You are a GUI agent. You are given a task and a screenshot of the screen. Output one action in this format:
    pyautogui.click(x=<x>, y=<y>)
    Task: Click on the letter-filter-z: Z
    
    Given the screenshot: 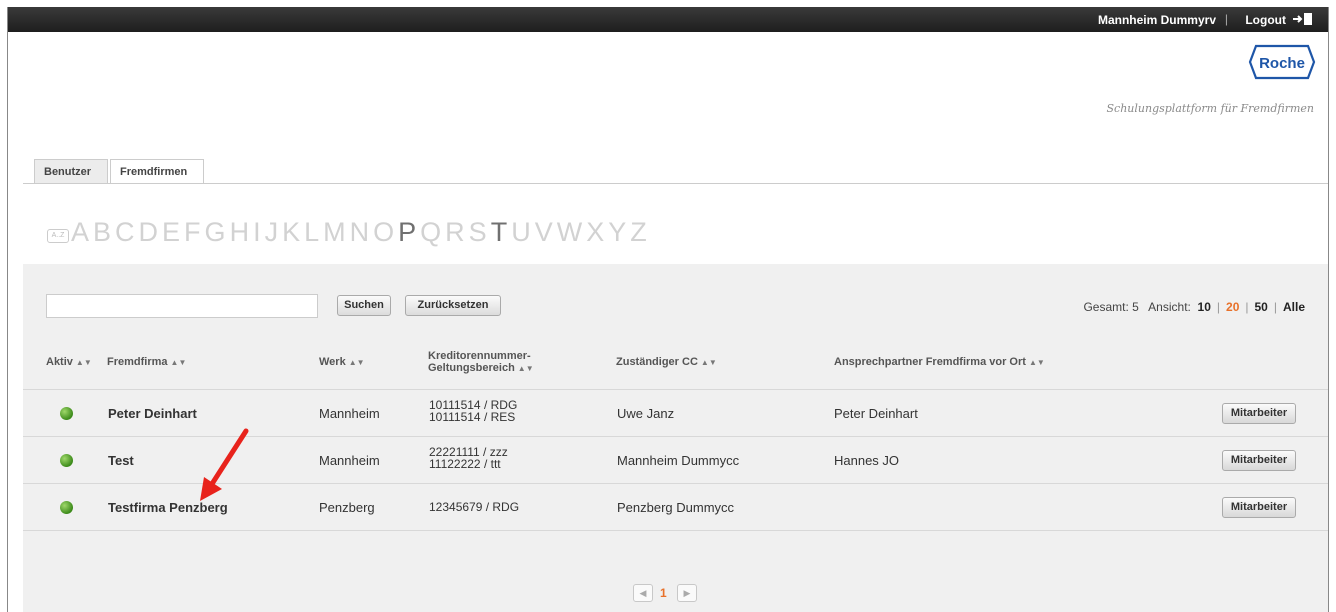 What is the action you would take?
    pyautogui.click(x=639, y=232)
    